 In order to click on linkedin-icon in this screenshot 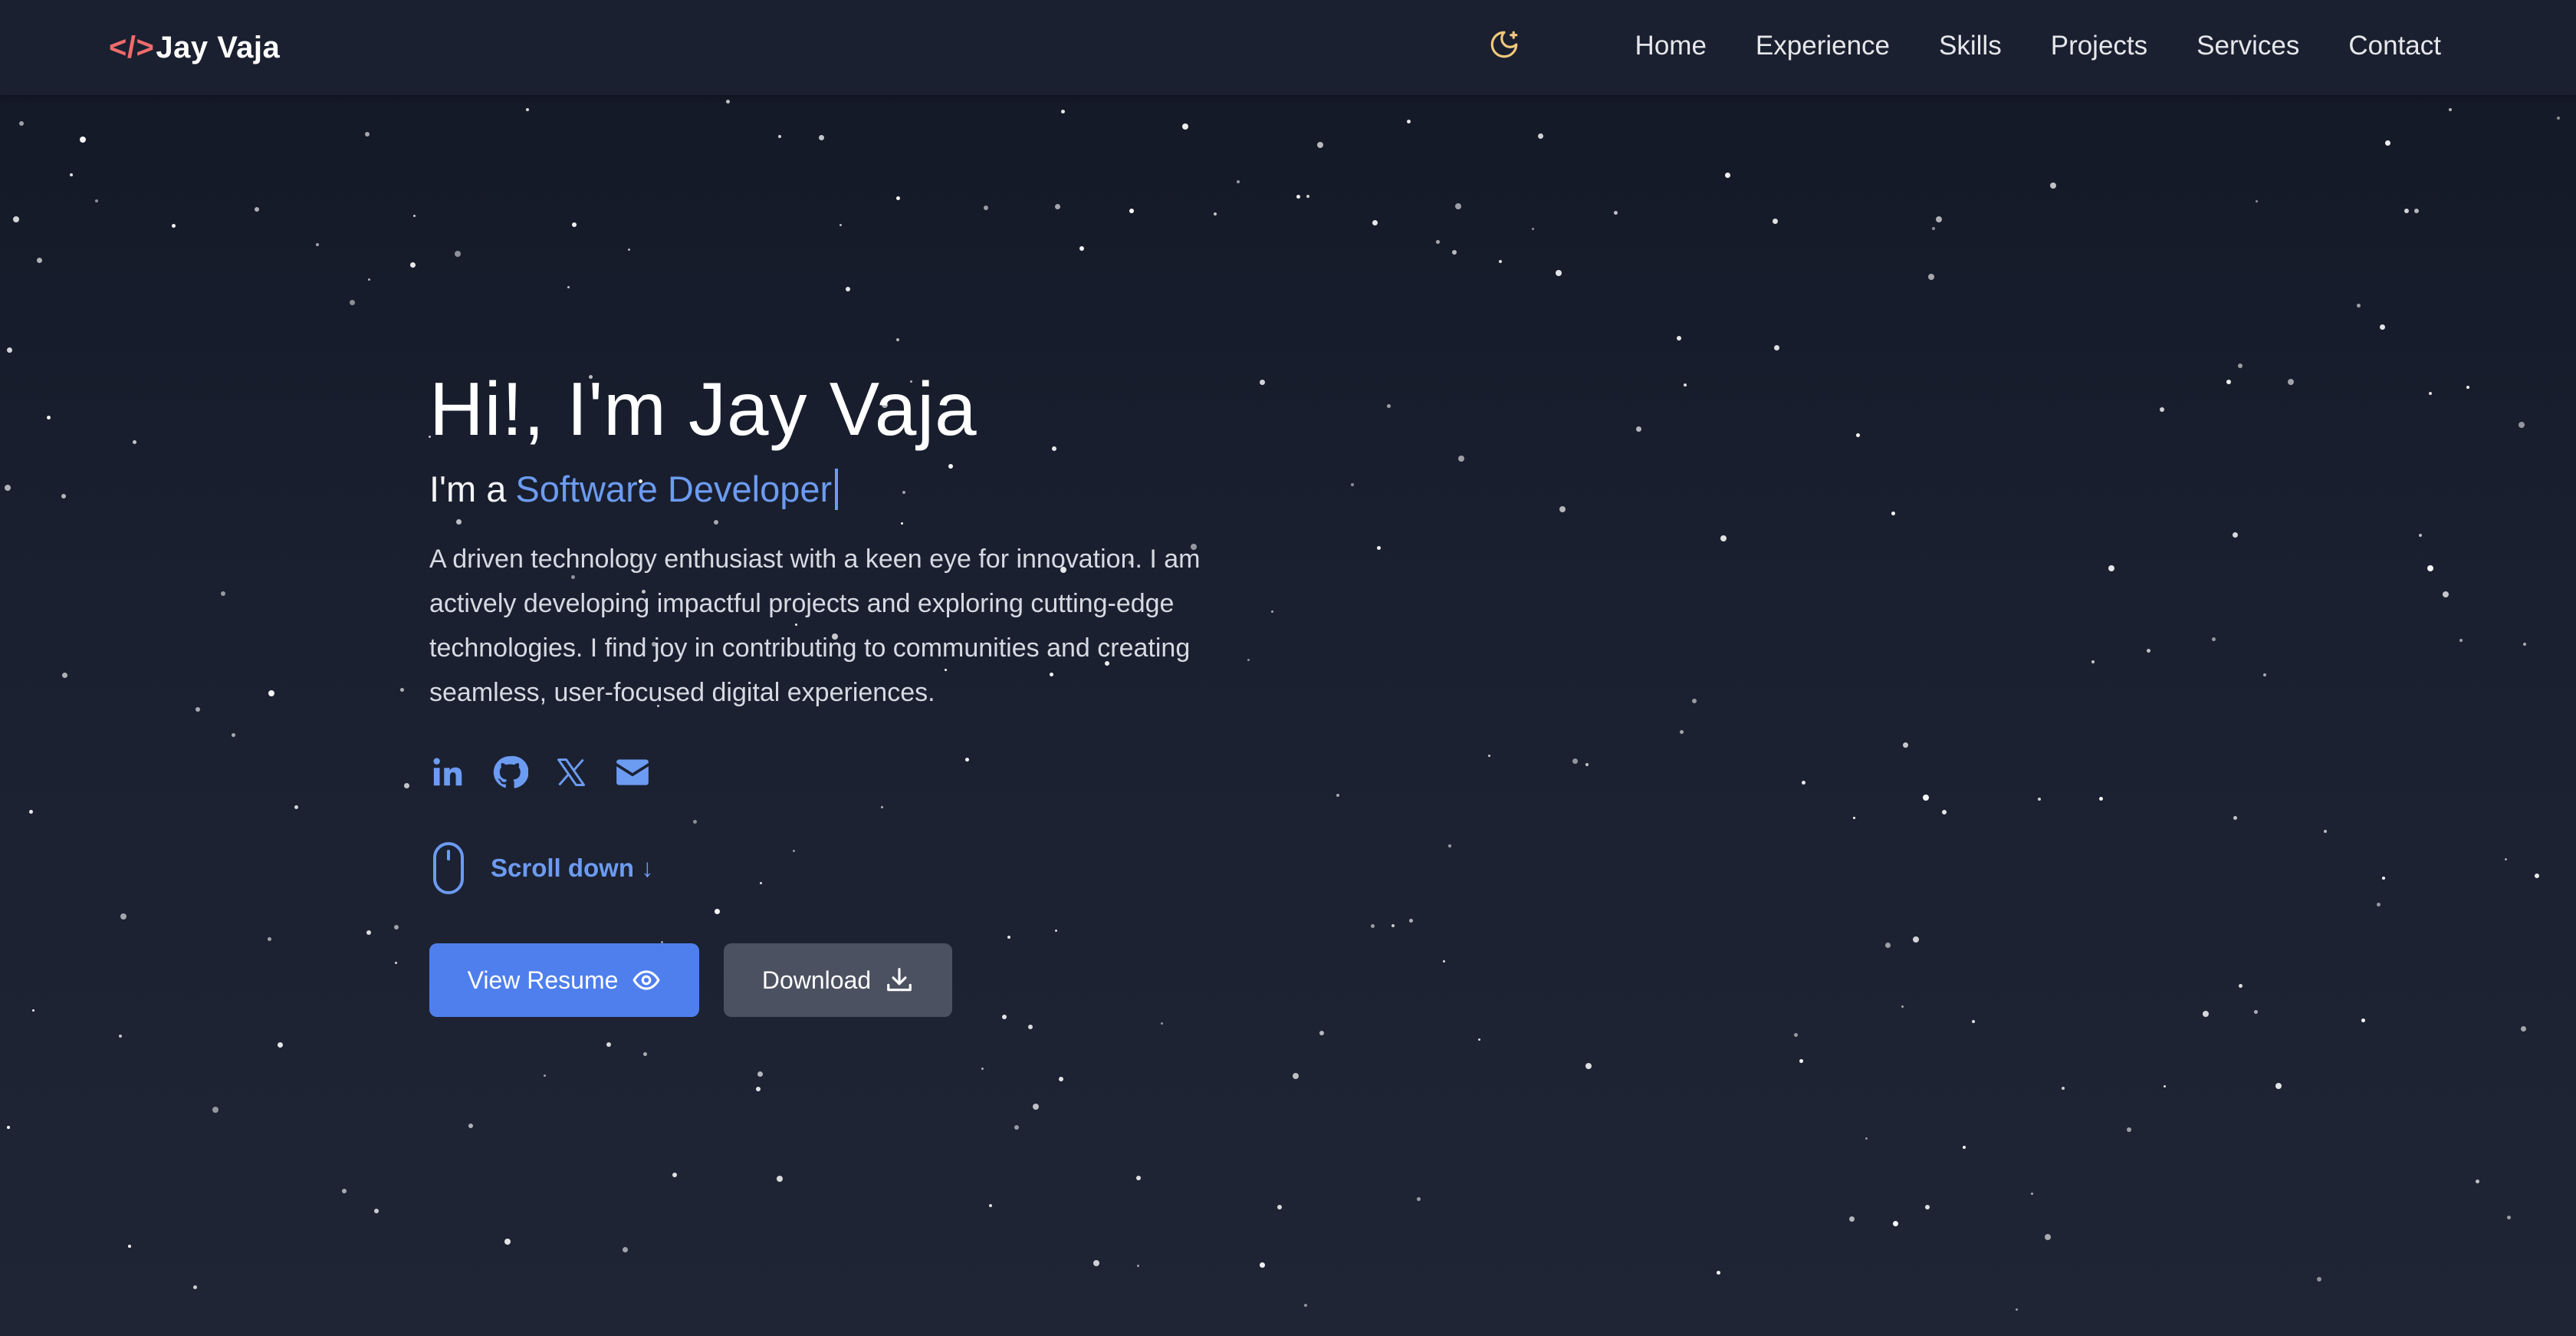, I will do `click(447, 772)`.